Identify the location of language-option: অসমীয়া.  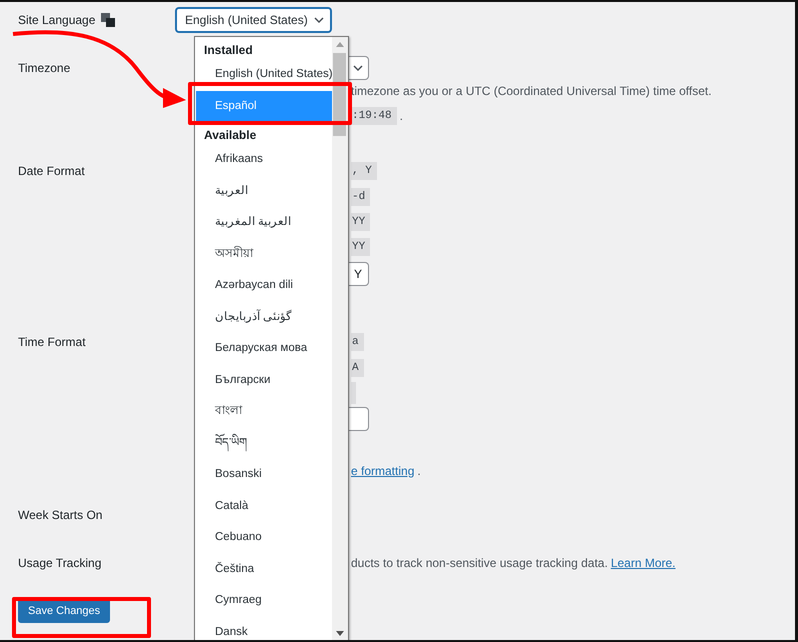
(264, 254).